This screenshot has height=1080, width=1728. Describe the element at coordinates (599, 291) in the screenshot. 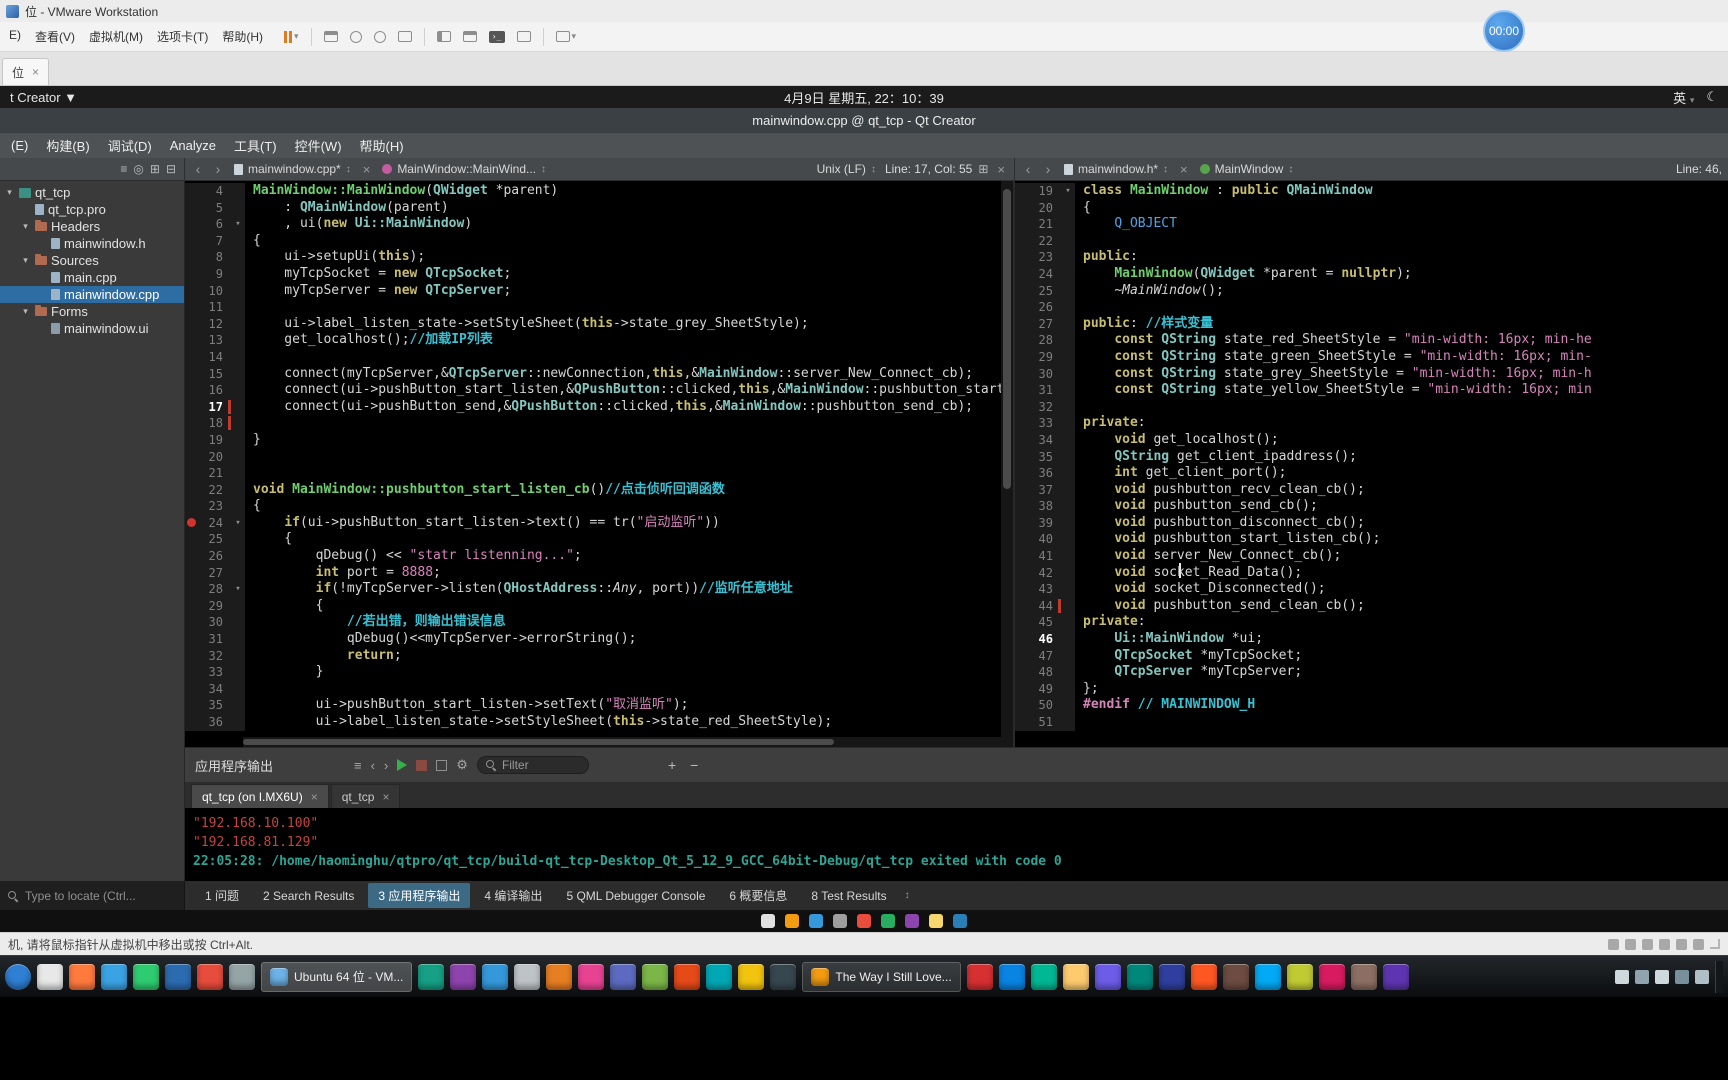

I see `code-line: 10 myTcpServer = new QTcpServer;` at that location.